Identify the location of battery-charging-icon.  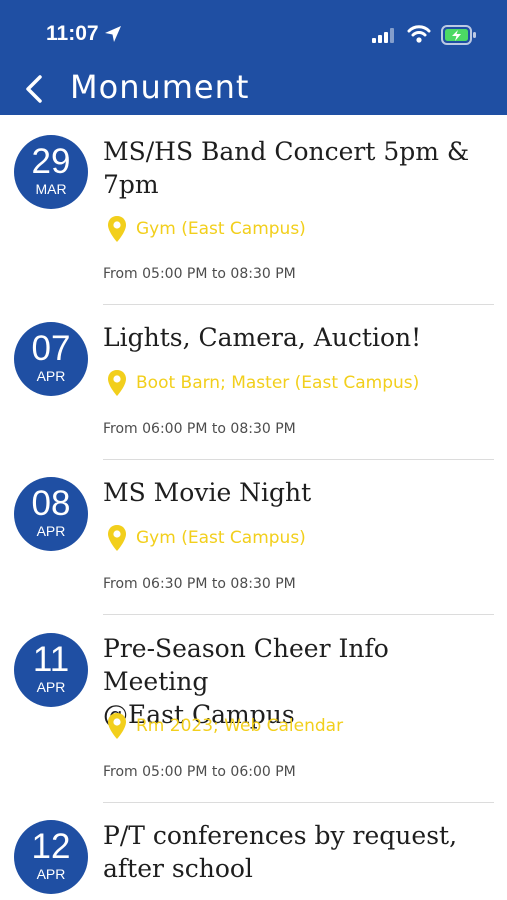
(458, 35).